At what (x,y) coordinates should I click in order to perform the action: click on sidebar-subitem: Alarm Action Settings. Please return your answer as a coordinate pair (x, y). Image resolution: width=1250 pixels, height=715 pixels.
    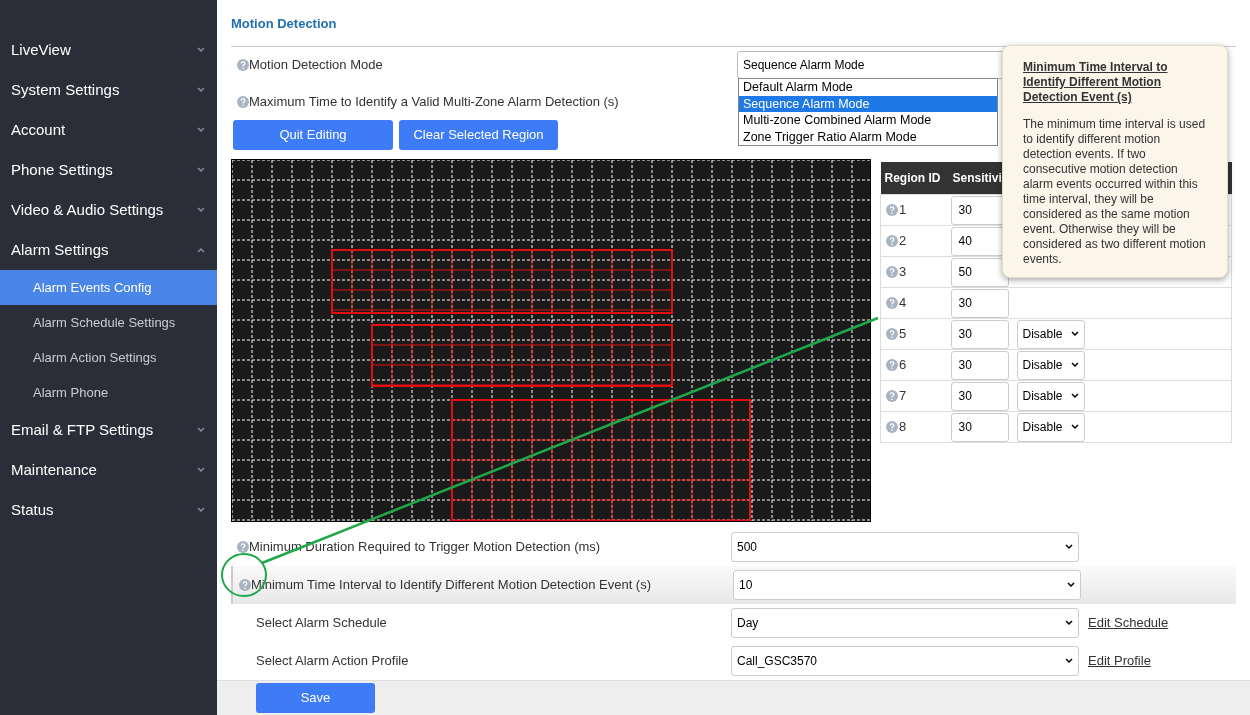
    Looking at the image, I should click on (108, 357).